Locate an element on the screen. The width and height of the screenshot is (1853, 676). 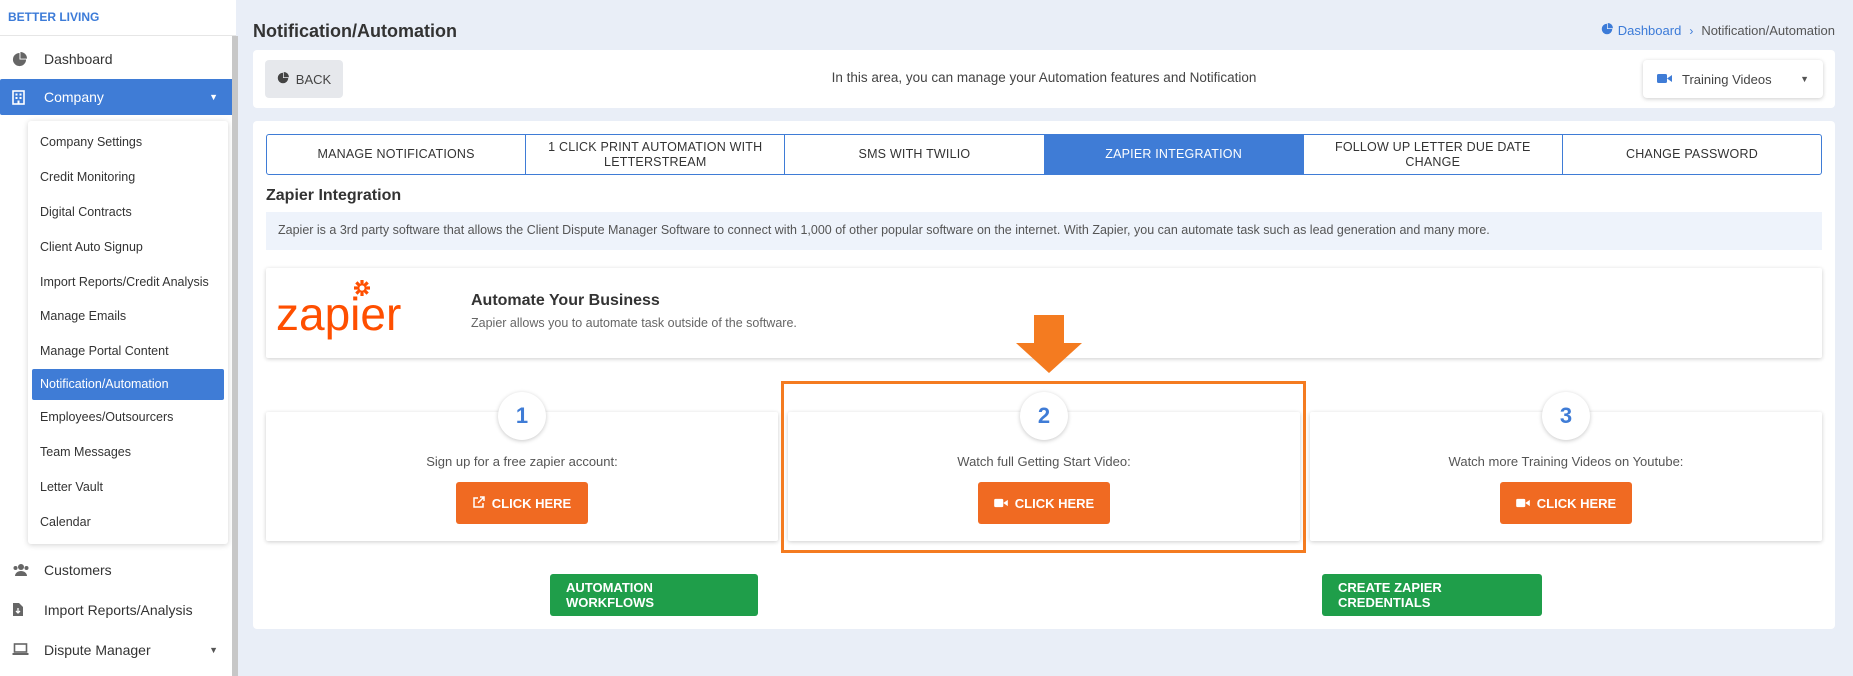
breadcrumb: Dashboard › Notification/Automation is located at coordinates (1718, 30).